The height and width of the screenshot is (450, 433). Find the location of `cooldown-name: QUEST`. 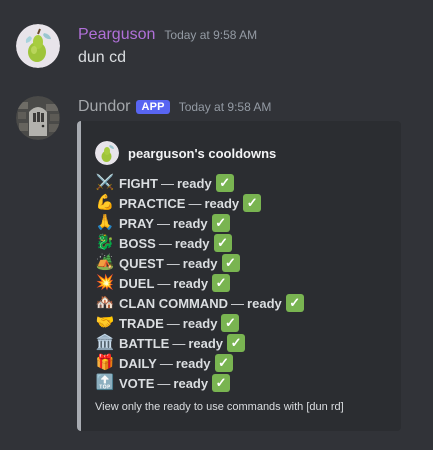

cooldown-name: QUEST is located at coordinates (141, 263).